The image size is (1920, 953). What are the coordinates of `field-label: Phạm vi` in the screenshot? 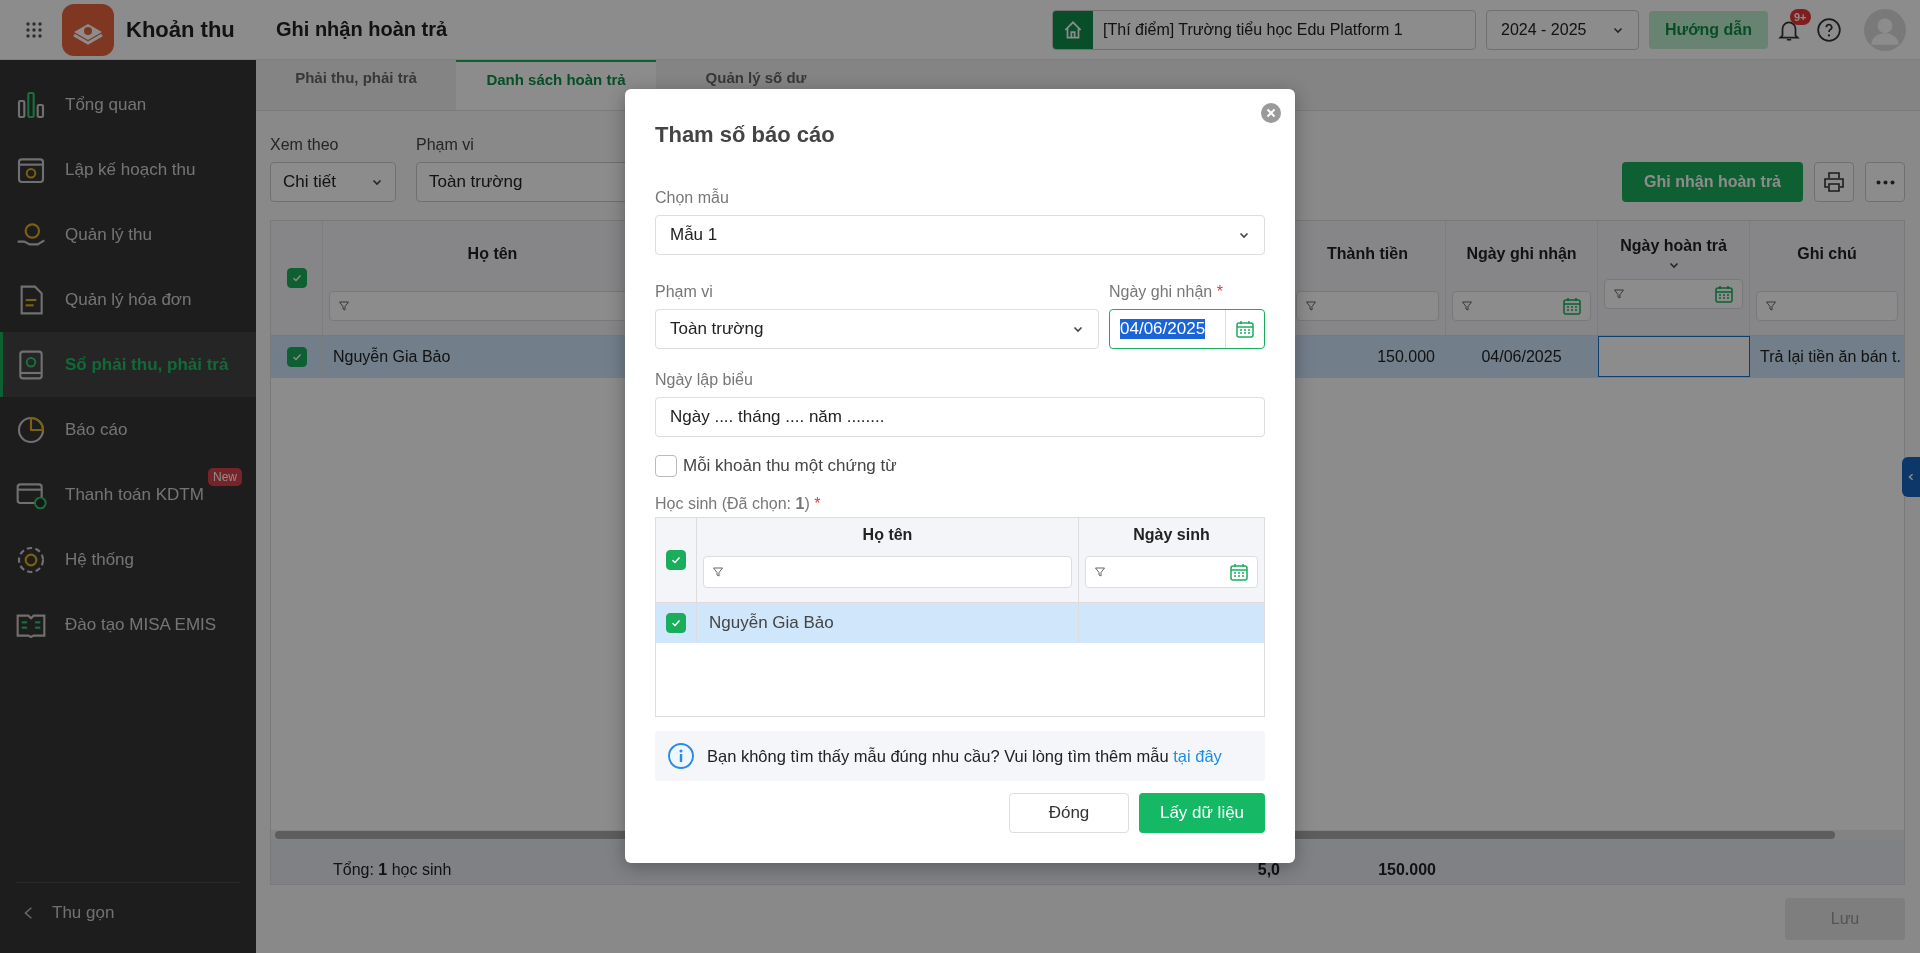 It's located at (684, 292).